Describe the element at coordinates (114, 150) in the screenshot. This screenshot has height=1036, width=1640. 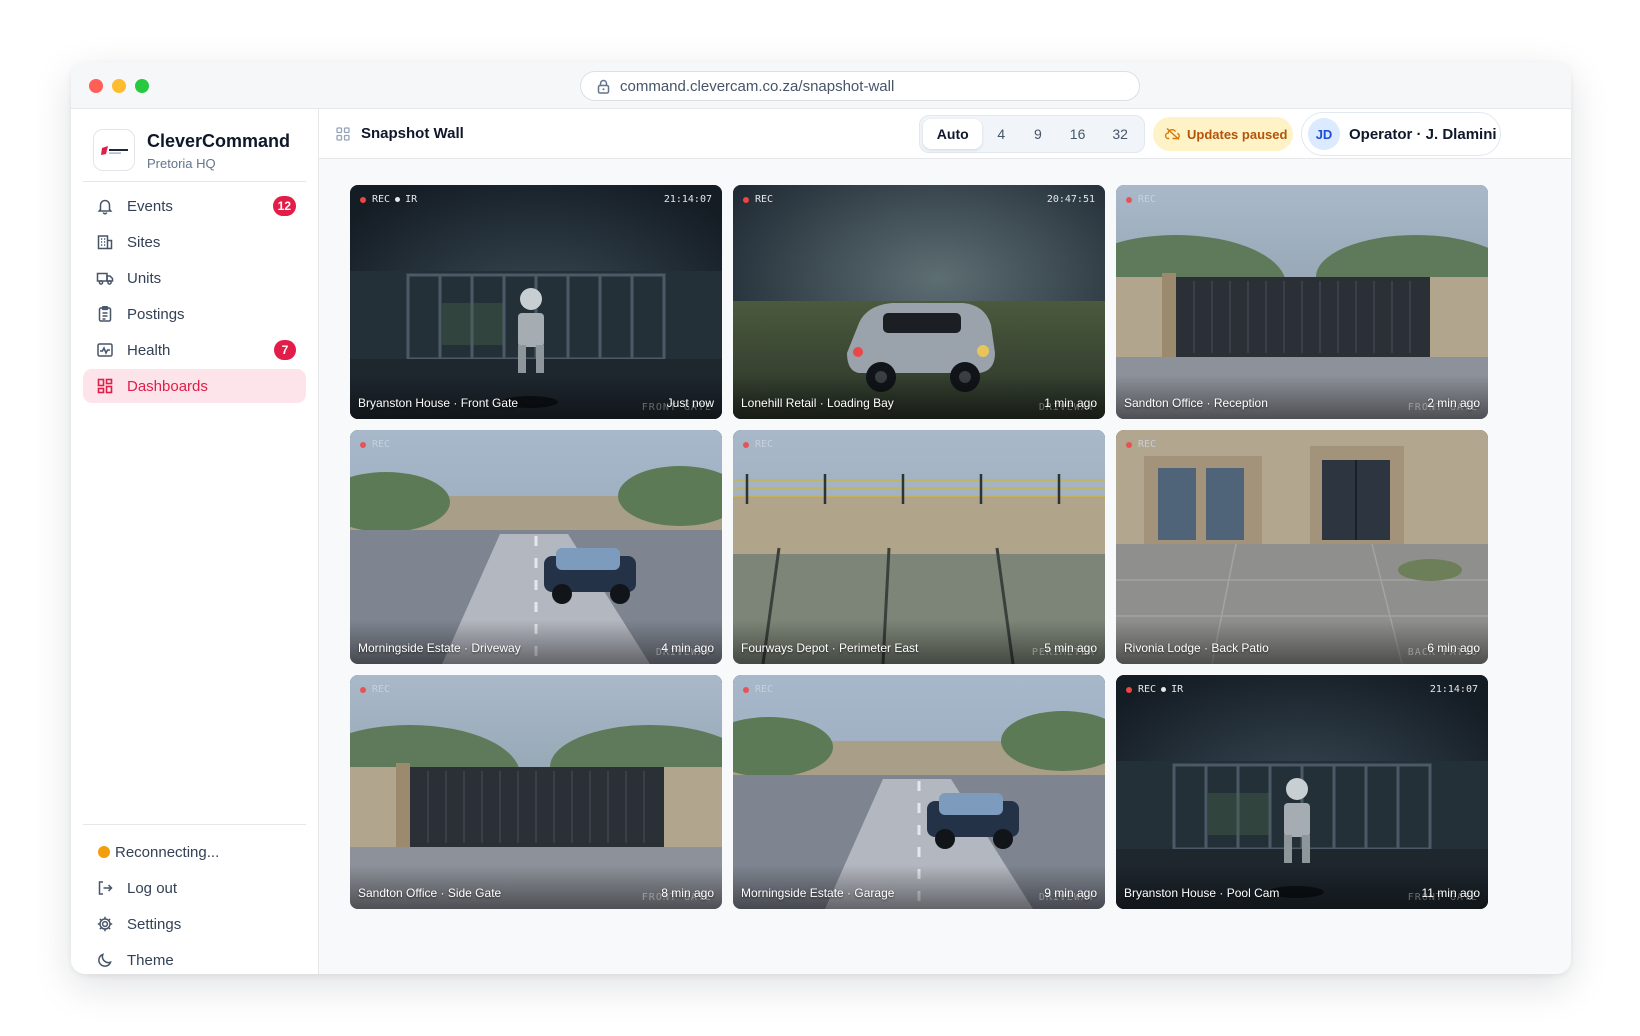
I see `brand-logo` at that location.